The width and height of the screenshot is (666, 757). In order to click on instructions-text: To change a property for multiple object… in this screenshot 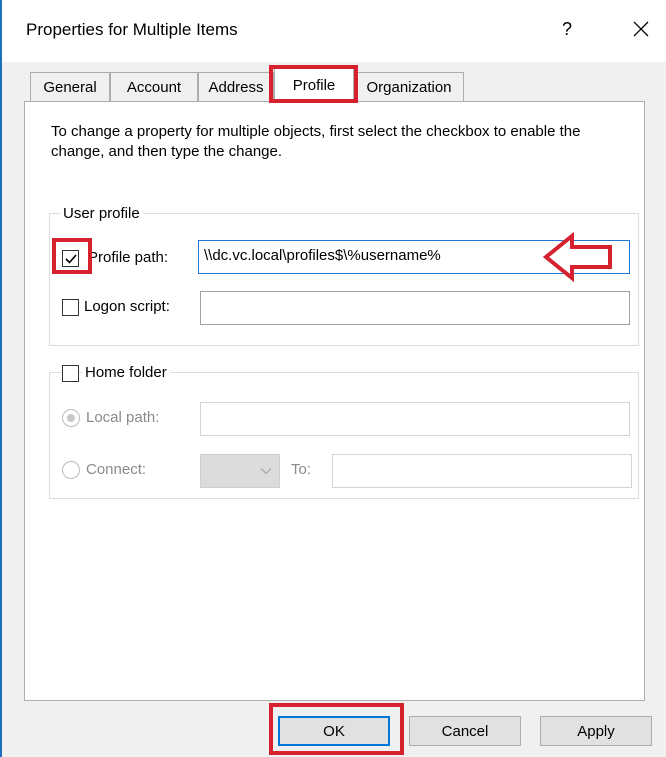, I will do `click(316, 141)`.